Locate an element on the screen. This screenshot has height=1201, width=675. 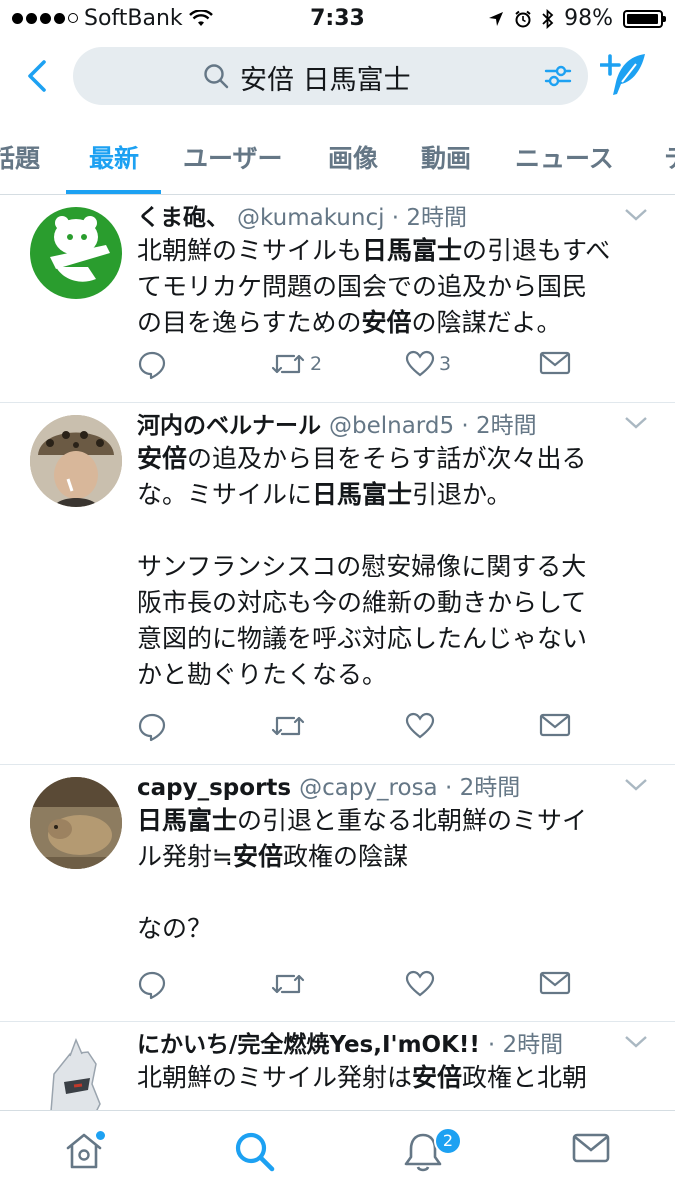
search-result-tabs: 話題 最新 ユーザー 画像 動画 ニュース テ is located at coordinates (337, 154).